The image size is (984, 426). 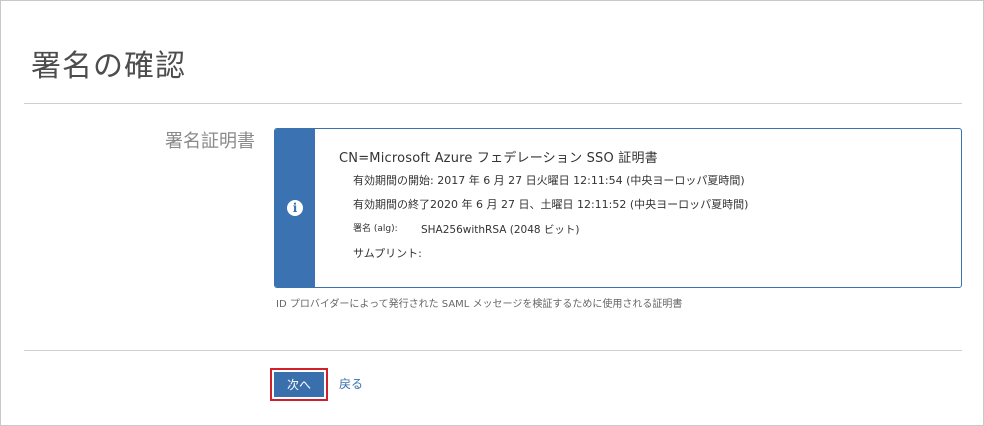 I want to click on certificate-signature-value: SHA256withRSA (2048 ビット), so click(x=500, y=230).